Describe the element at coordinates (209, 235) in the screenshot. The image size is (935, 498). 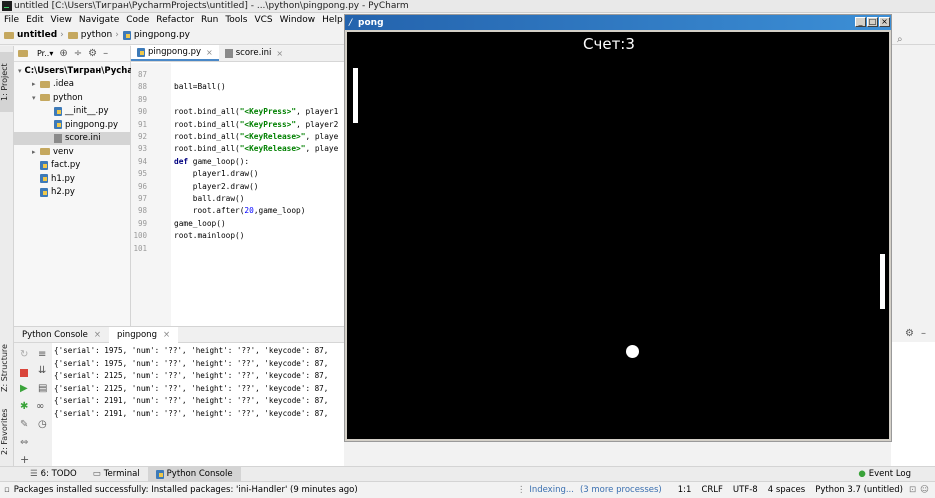
I see `code-line: root.mainloop()` at that location.